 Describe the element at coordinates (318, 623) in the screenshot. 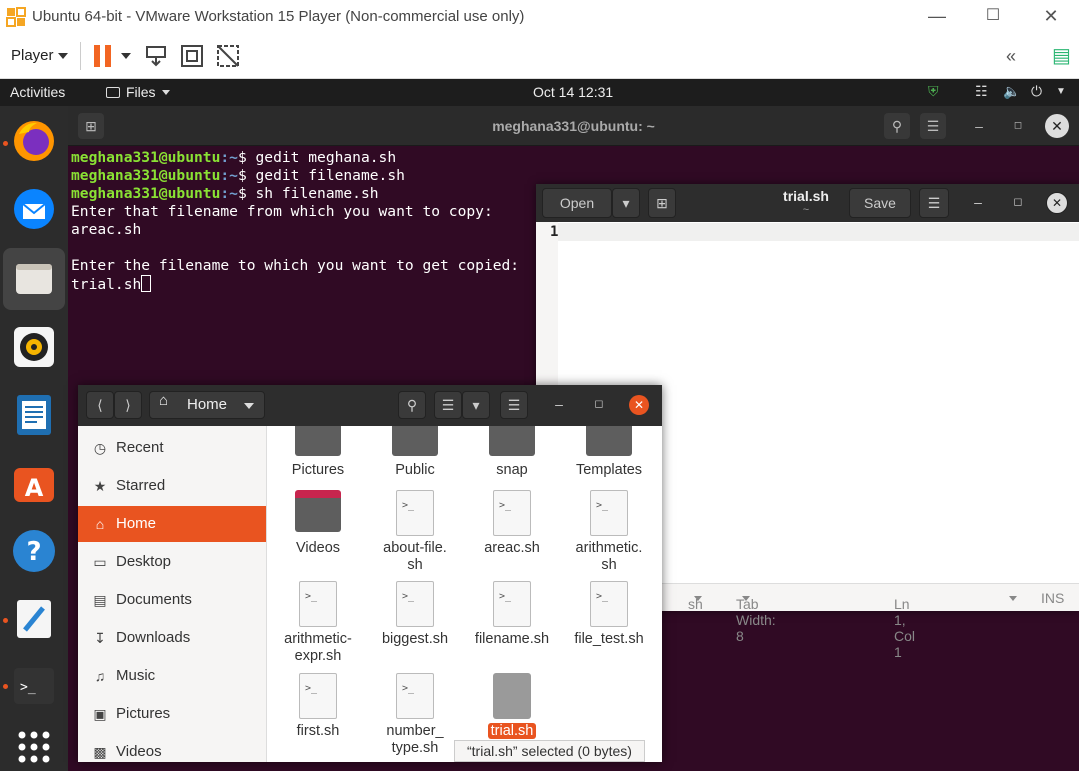

I see `file-item: arithmetic-expr.sh` at that location.